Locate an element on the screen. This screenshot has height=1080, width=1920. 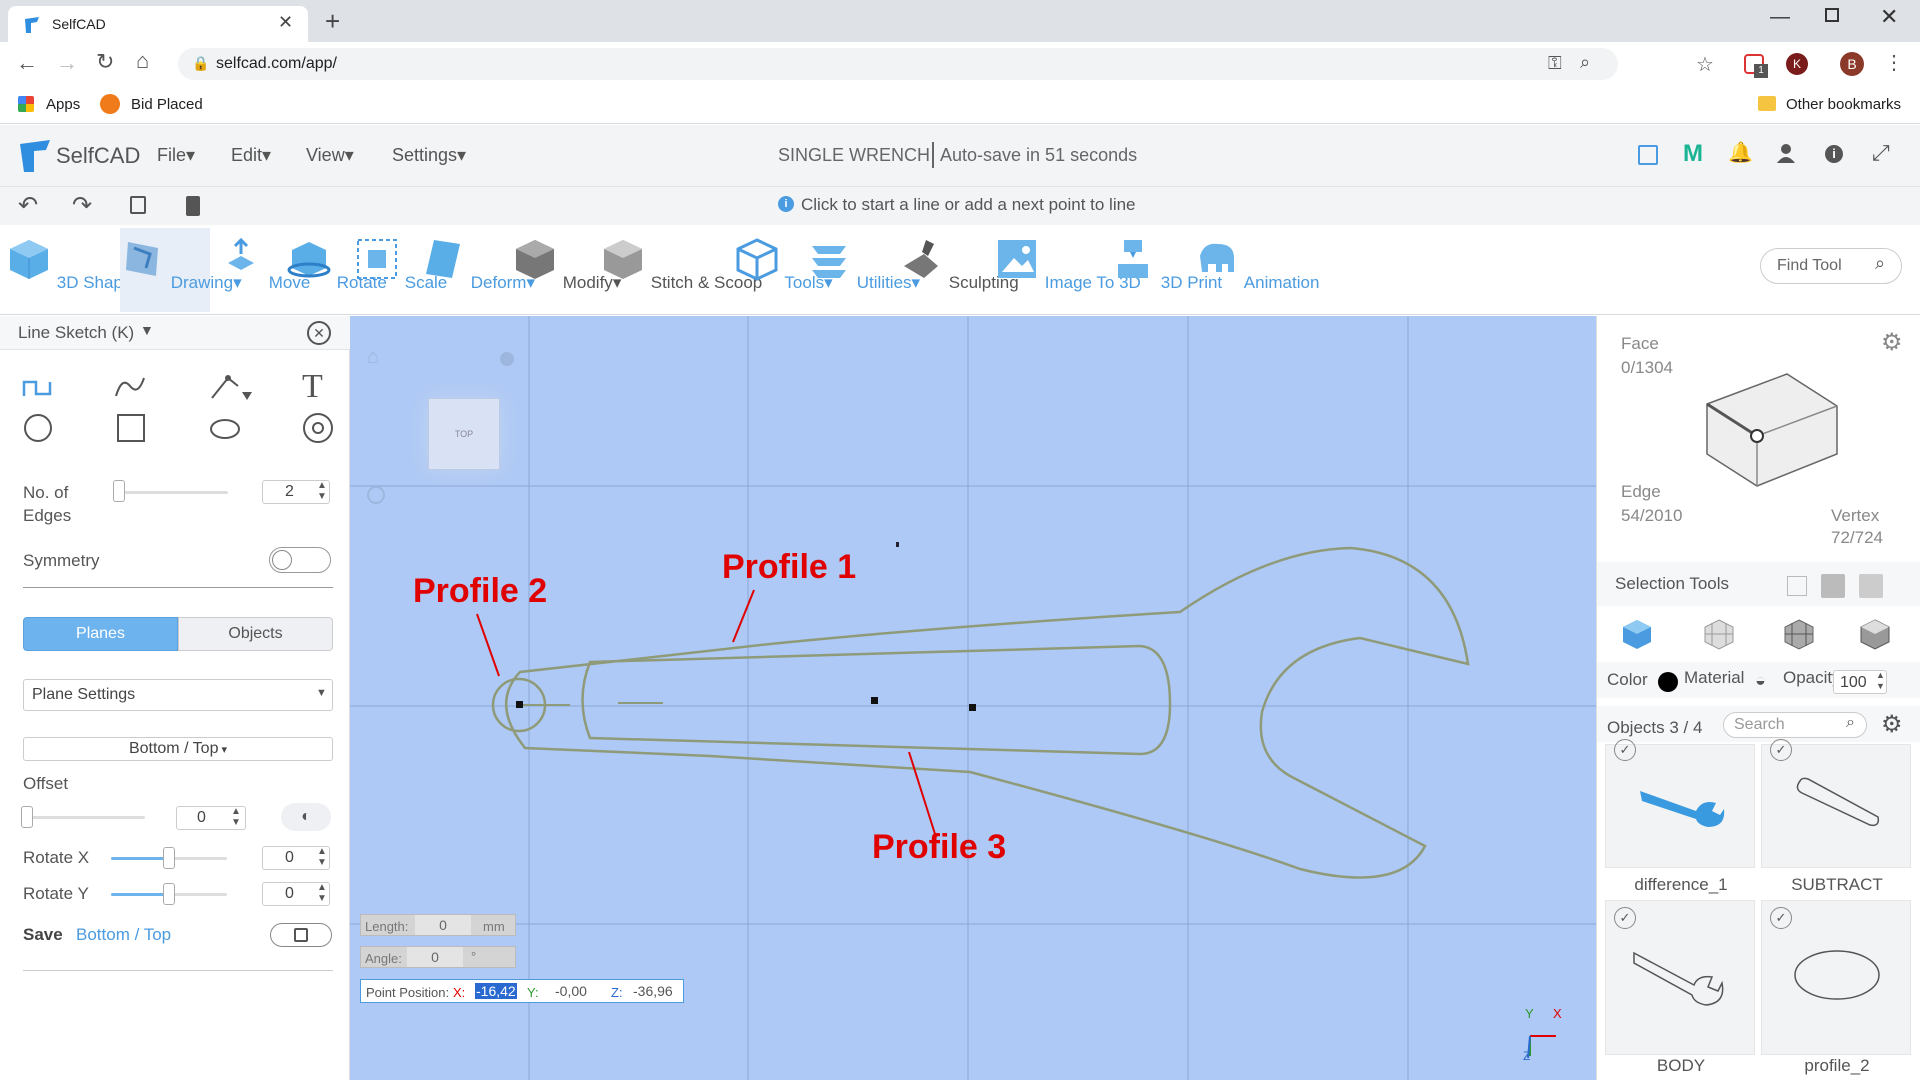
tool-sculpting: Sculpting is located at coordinates (958, 270).